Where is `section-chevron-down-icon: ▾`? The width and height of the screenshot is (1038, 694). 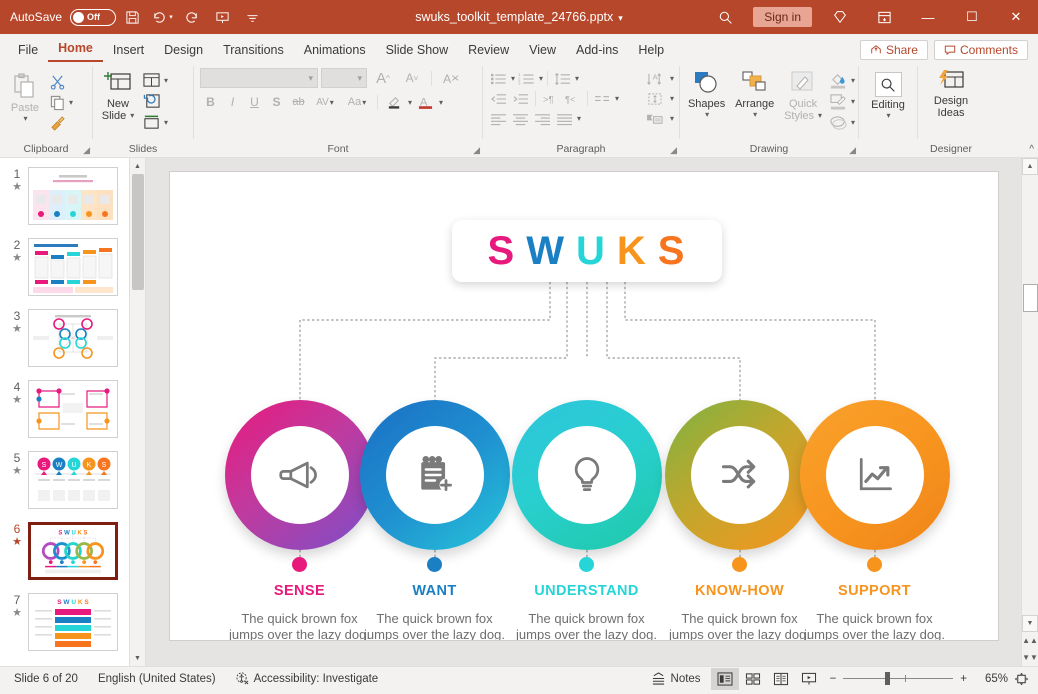
section-chevron-down-icon: ▾ is located at coordinates (166, 122).